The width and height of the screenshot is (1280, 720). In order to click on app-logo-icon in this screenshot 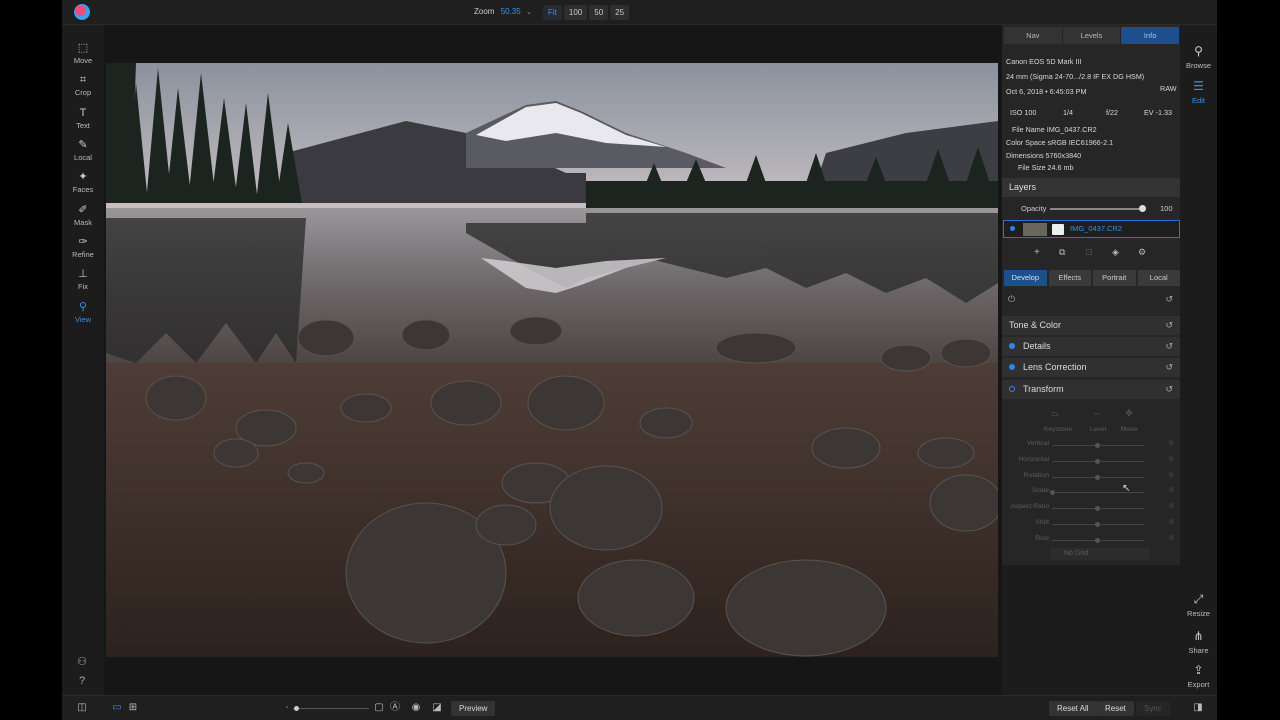, I will do `click(82, 12)`.